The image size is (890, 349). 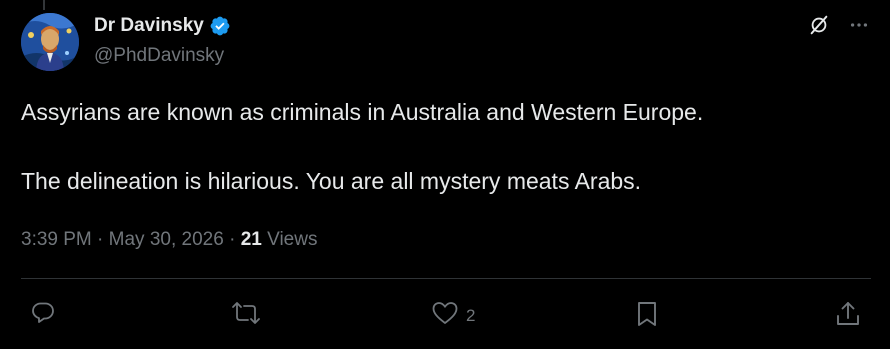 I want to click on tweet-time: 3:39 PM, so click(x=56, y=239).